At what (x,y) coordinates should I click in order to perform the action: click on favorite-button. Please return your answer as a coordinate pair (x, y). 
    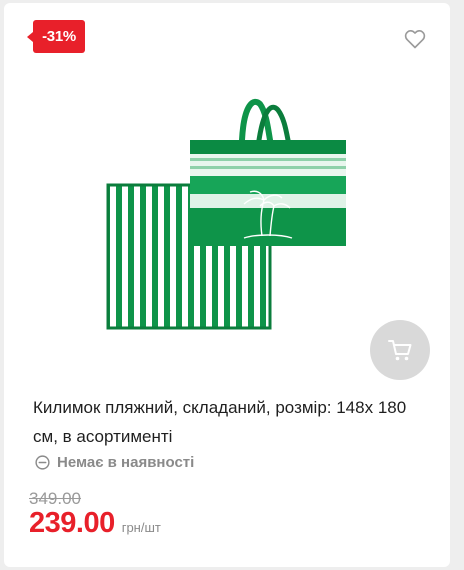
    Looking at the image, I should click on (415, 39).